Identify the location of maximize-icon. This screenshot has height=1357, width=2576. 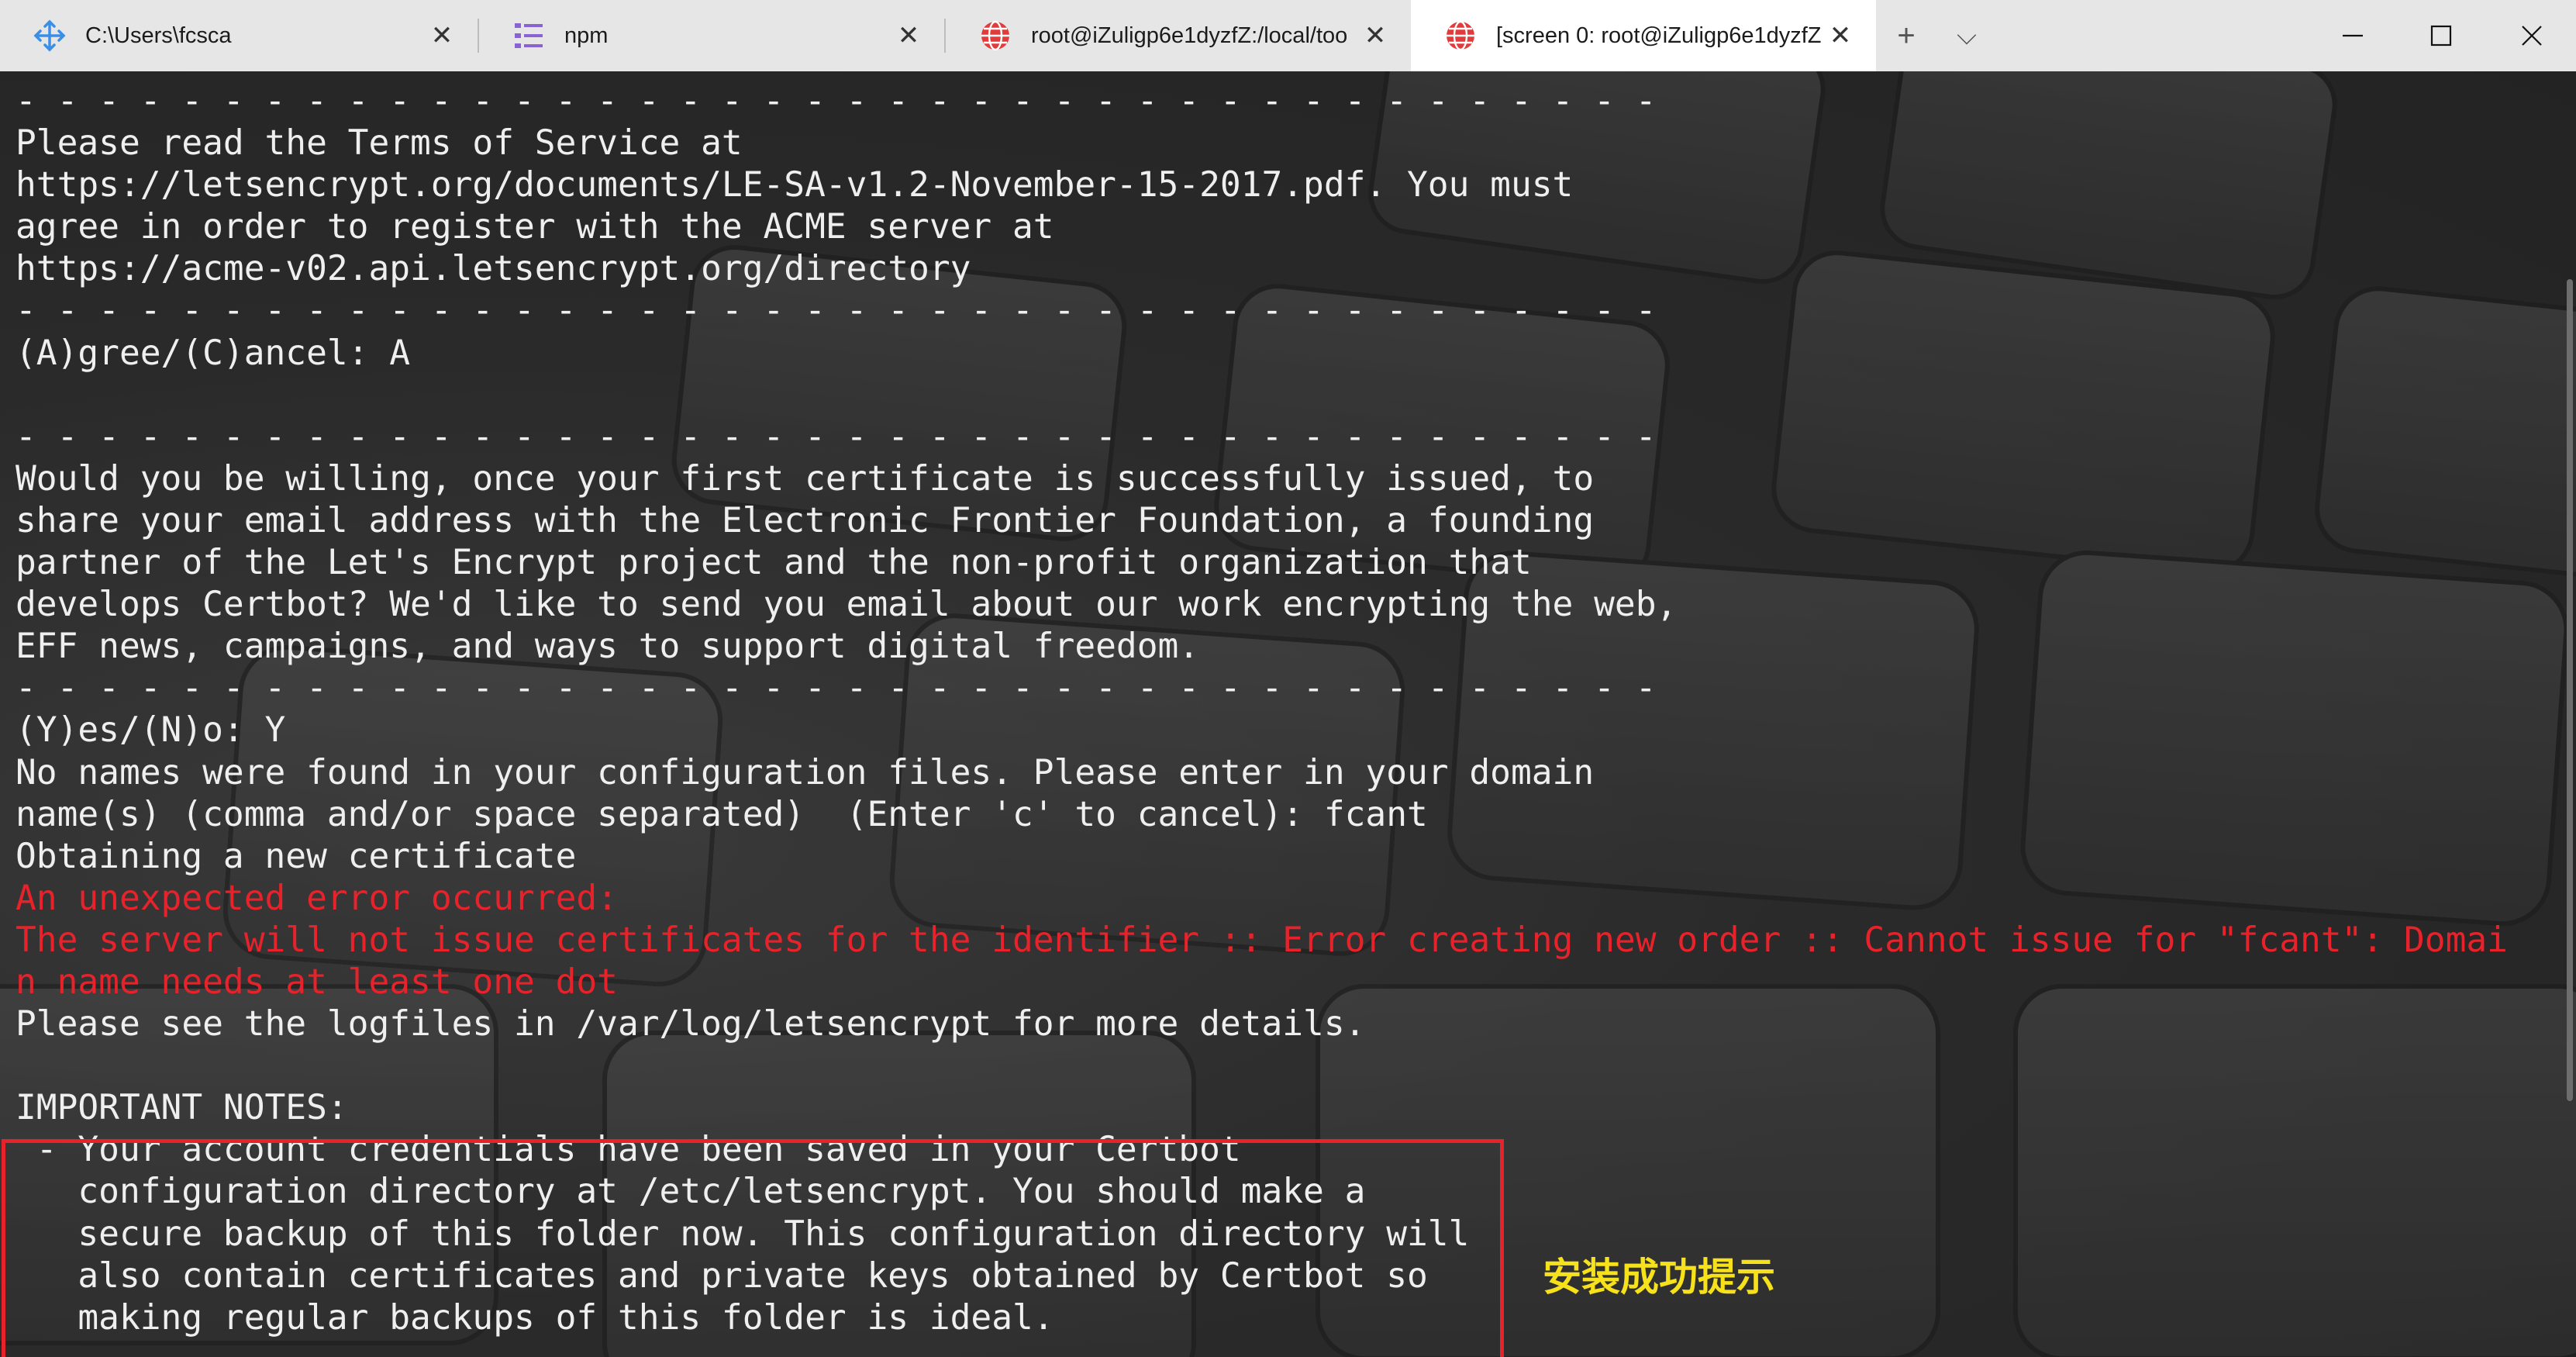
(2441, 36).